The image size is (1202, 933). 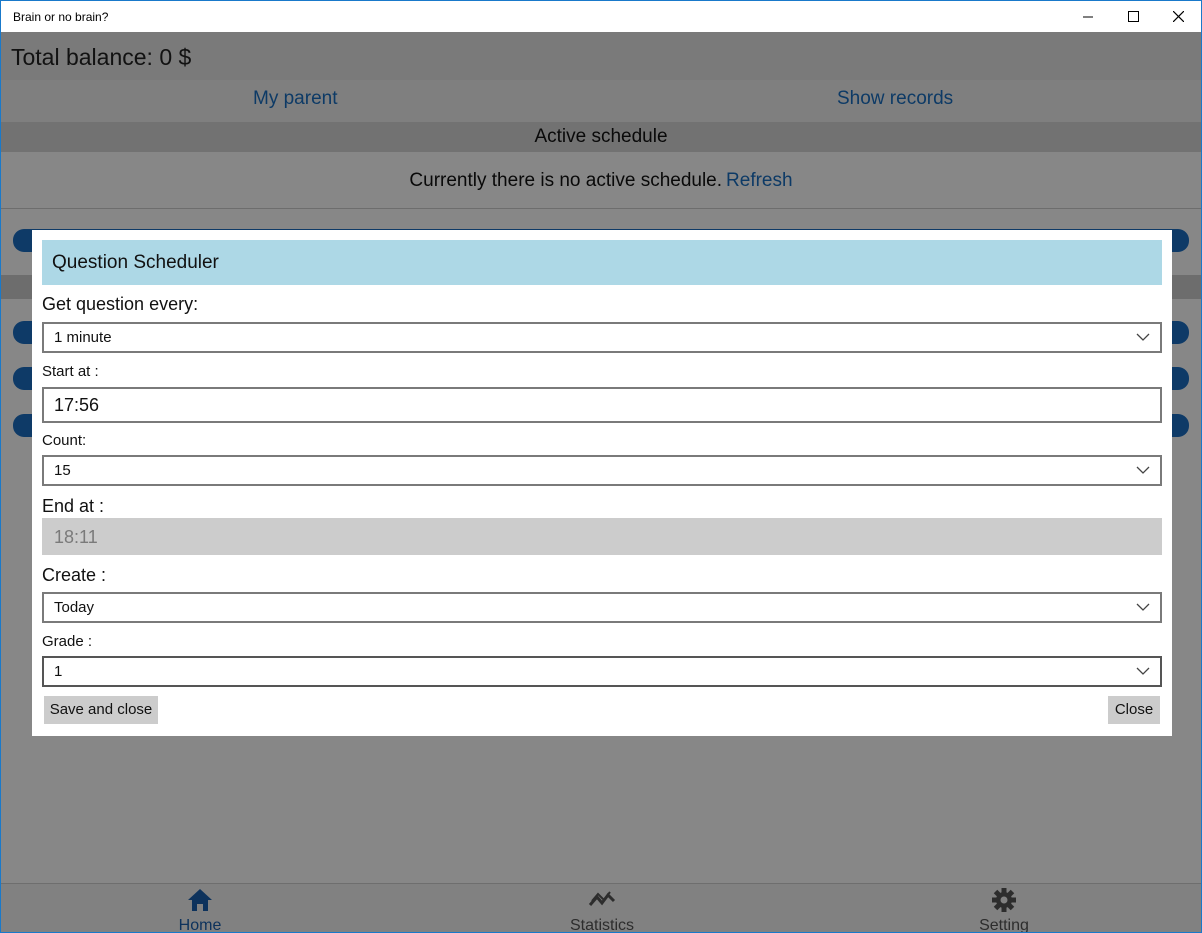 I want to click on grade-label: Grade :, so click(x=67, y=641).